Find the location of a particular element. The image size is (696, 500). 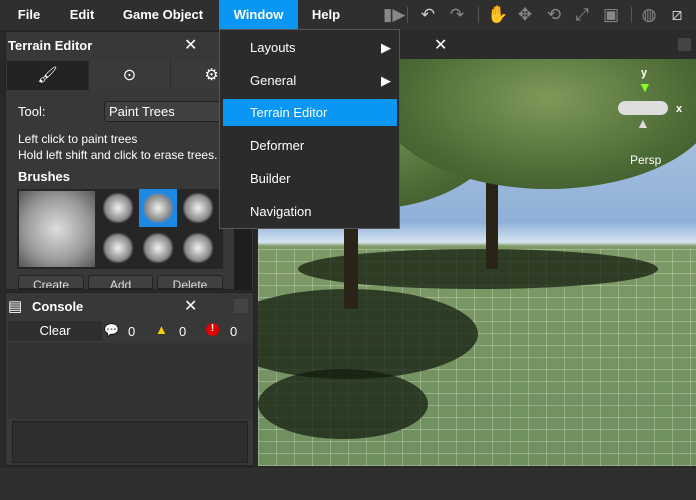

tool-label: Tool: is located at coordinates (32, 111).